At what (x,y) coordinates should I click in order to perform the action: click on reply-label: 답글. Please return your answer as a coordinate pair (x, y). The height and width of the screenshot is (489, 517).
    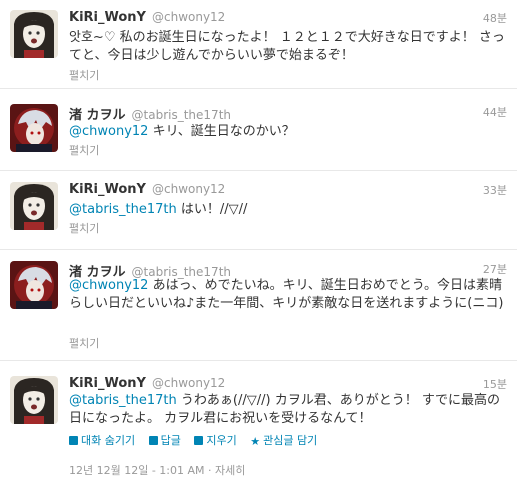
    Looking at the image, I should click on (170, 440).